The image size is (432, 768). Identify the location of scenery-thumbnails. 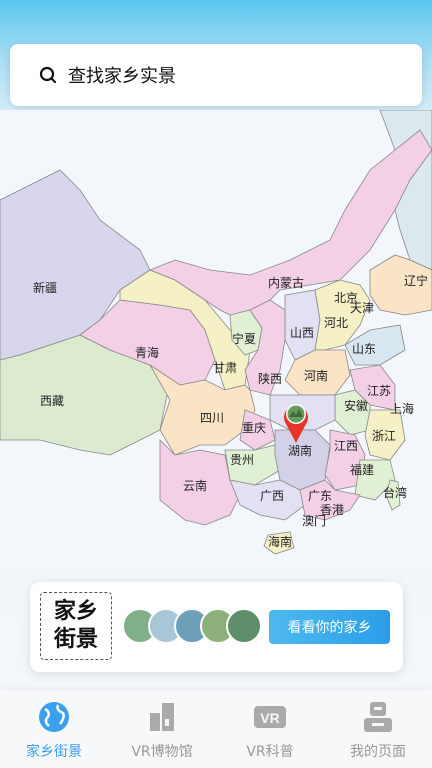
(192, 626).